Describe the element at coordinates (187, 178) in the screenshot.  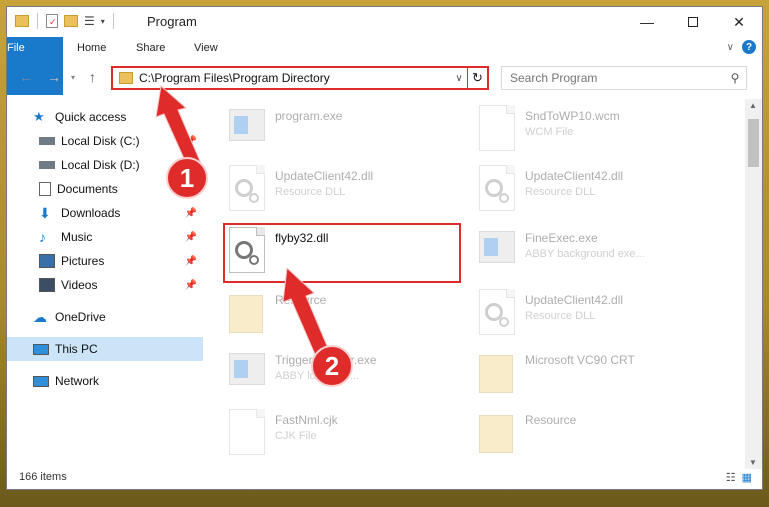
I see `step-badge-1: 1` at that location.